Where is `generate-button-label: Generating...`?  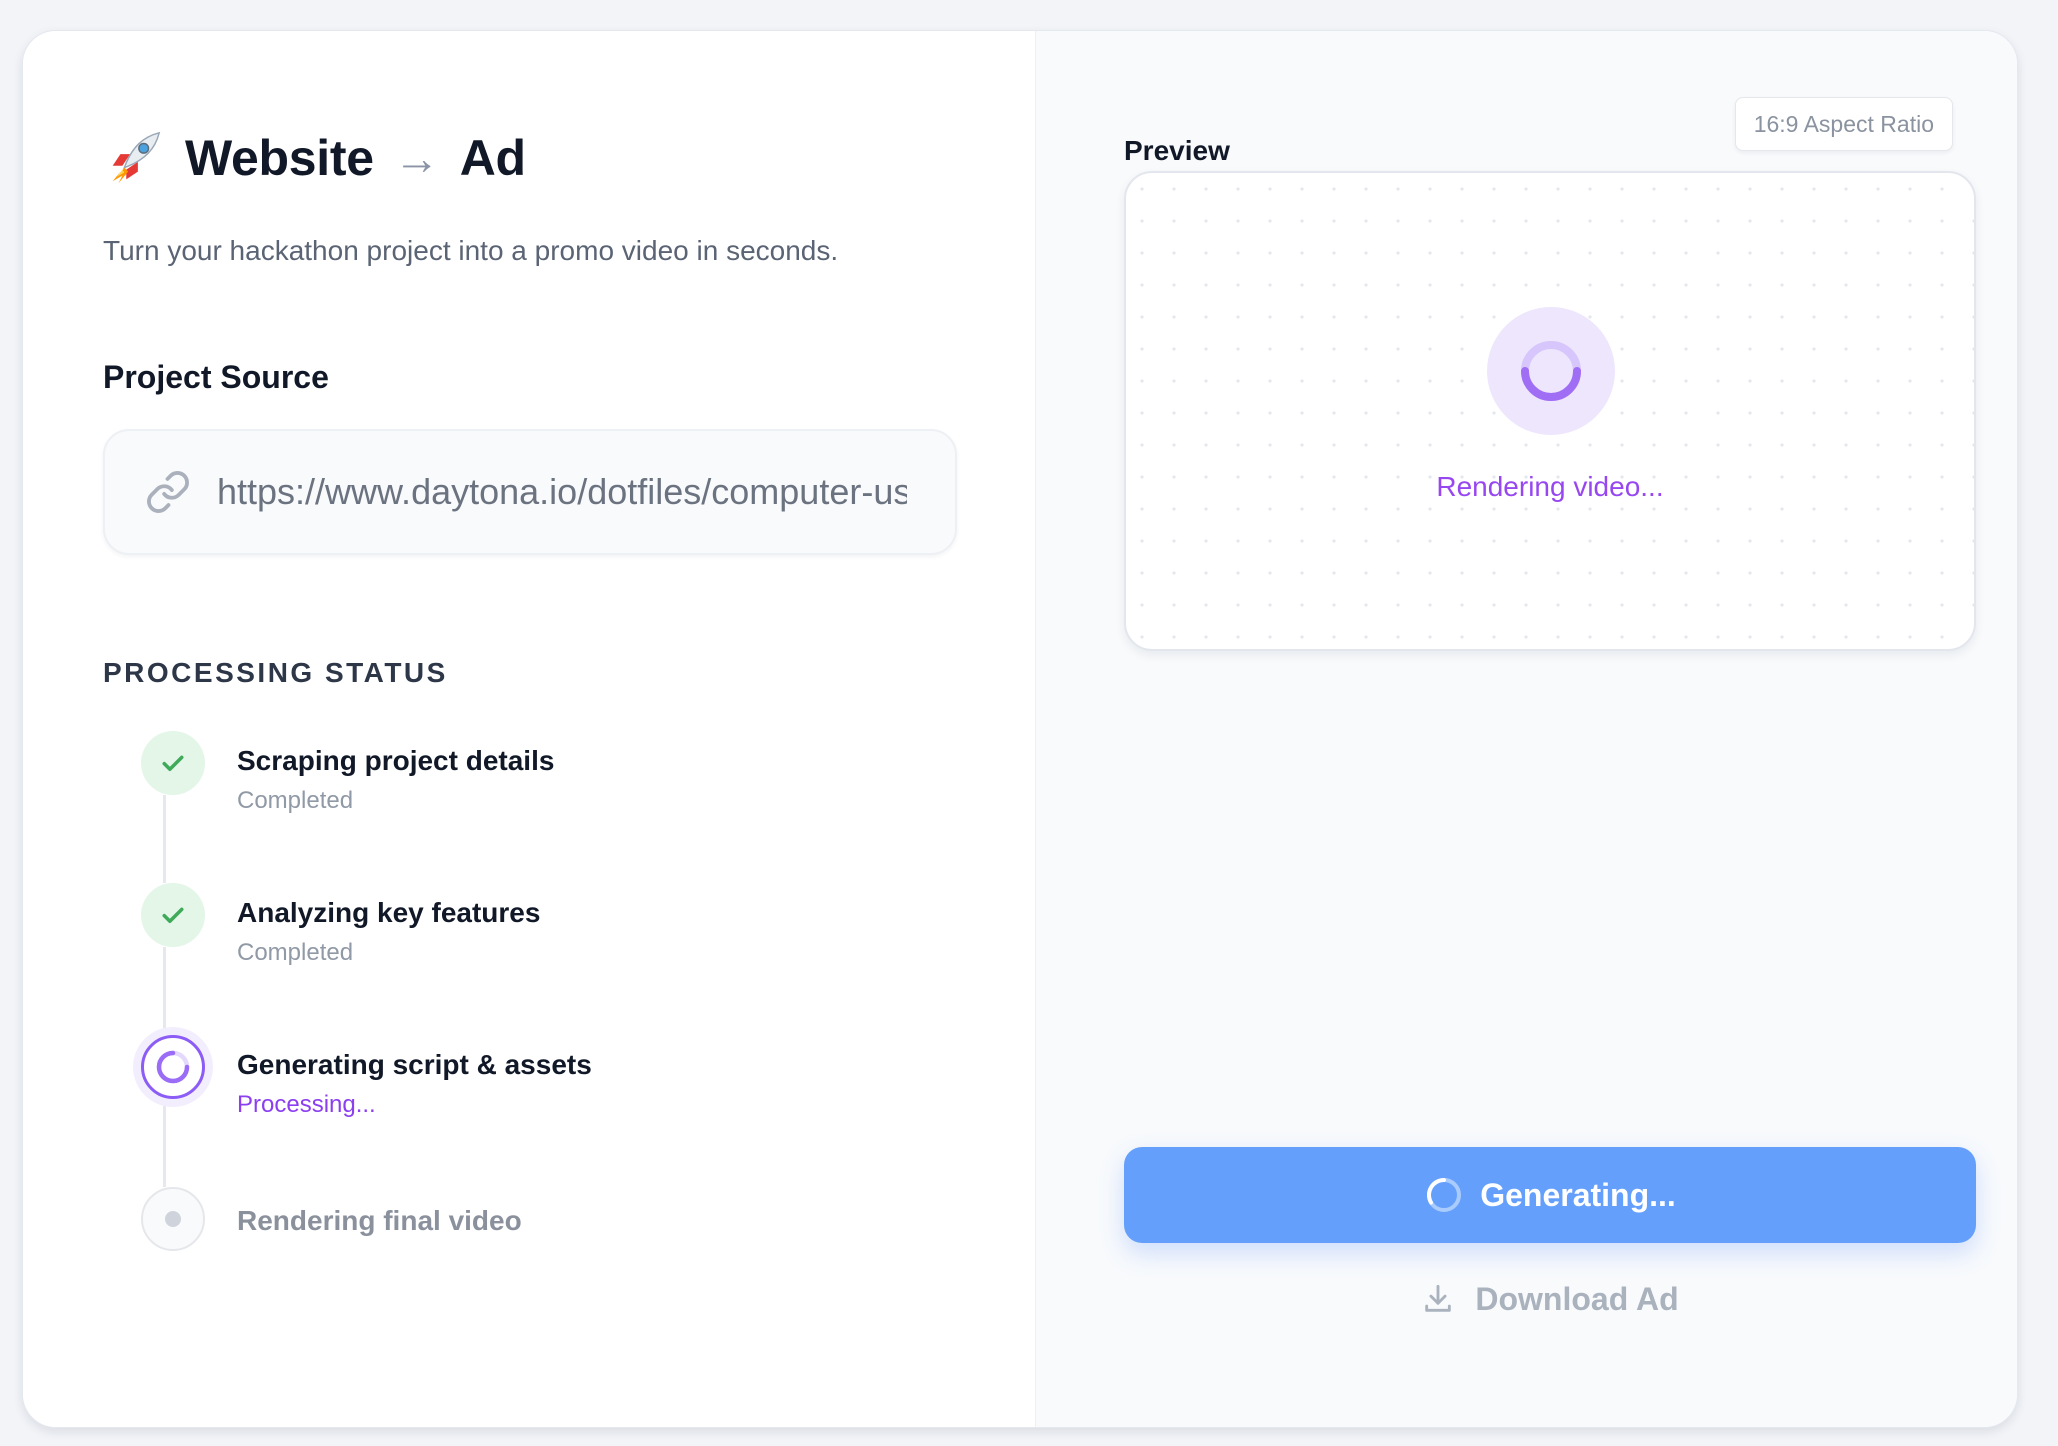 generate-button-label: Generating... is located at coordinates (1578, 1194).